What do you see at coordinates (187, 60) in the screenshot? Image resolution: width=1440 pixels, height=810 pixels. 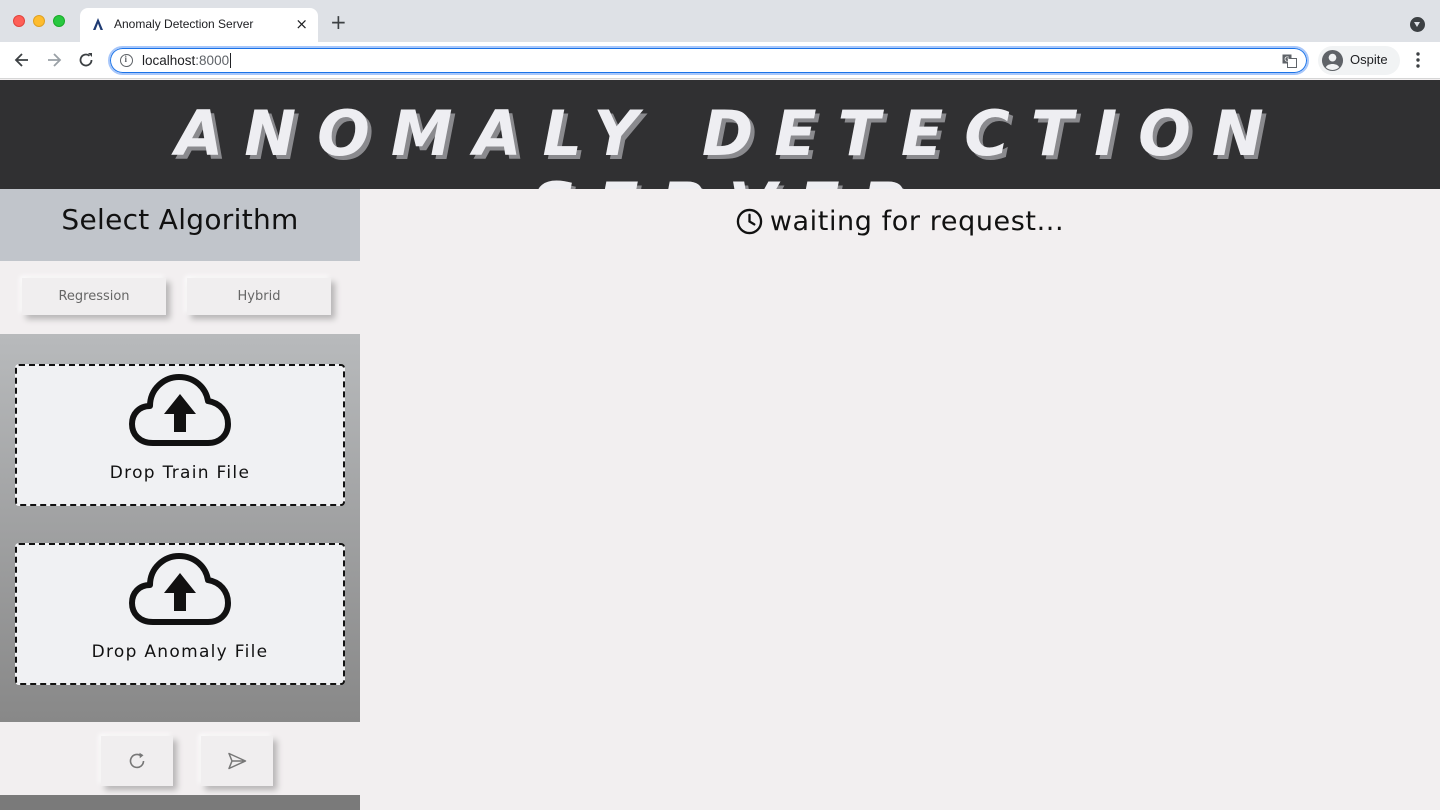 I see `url-text: localhost:8000` at bounding box center [187, 60].